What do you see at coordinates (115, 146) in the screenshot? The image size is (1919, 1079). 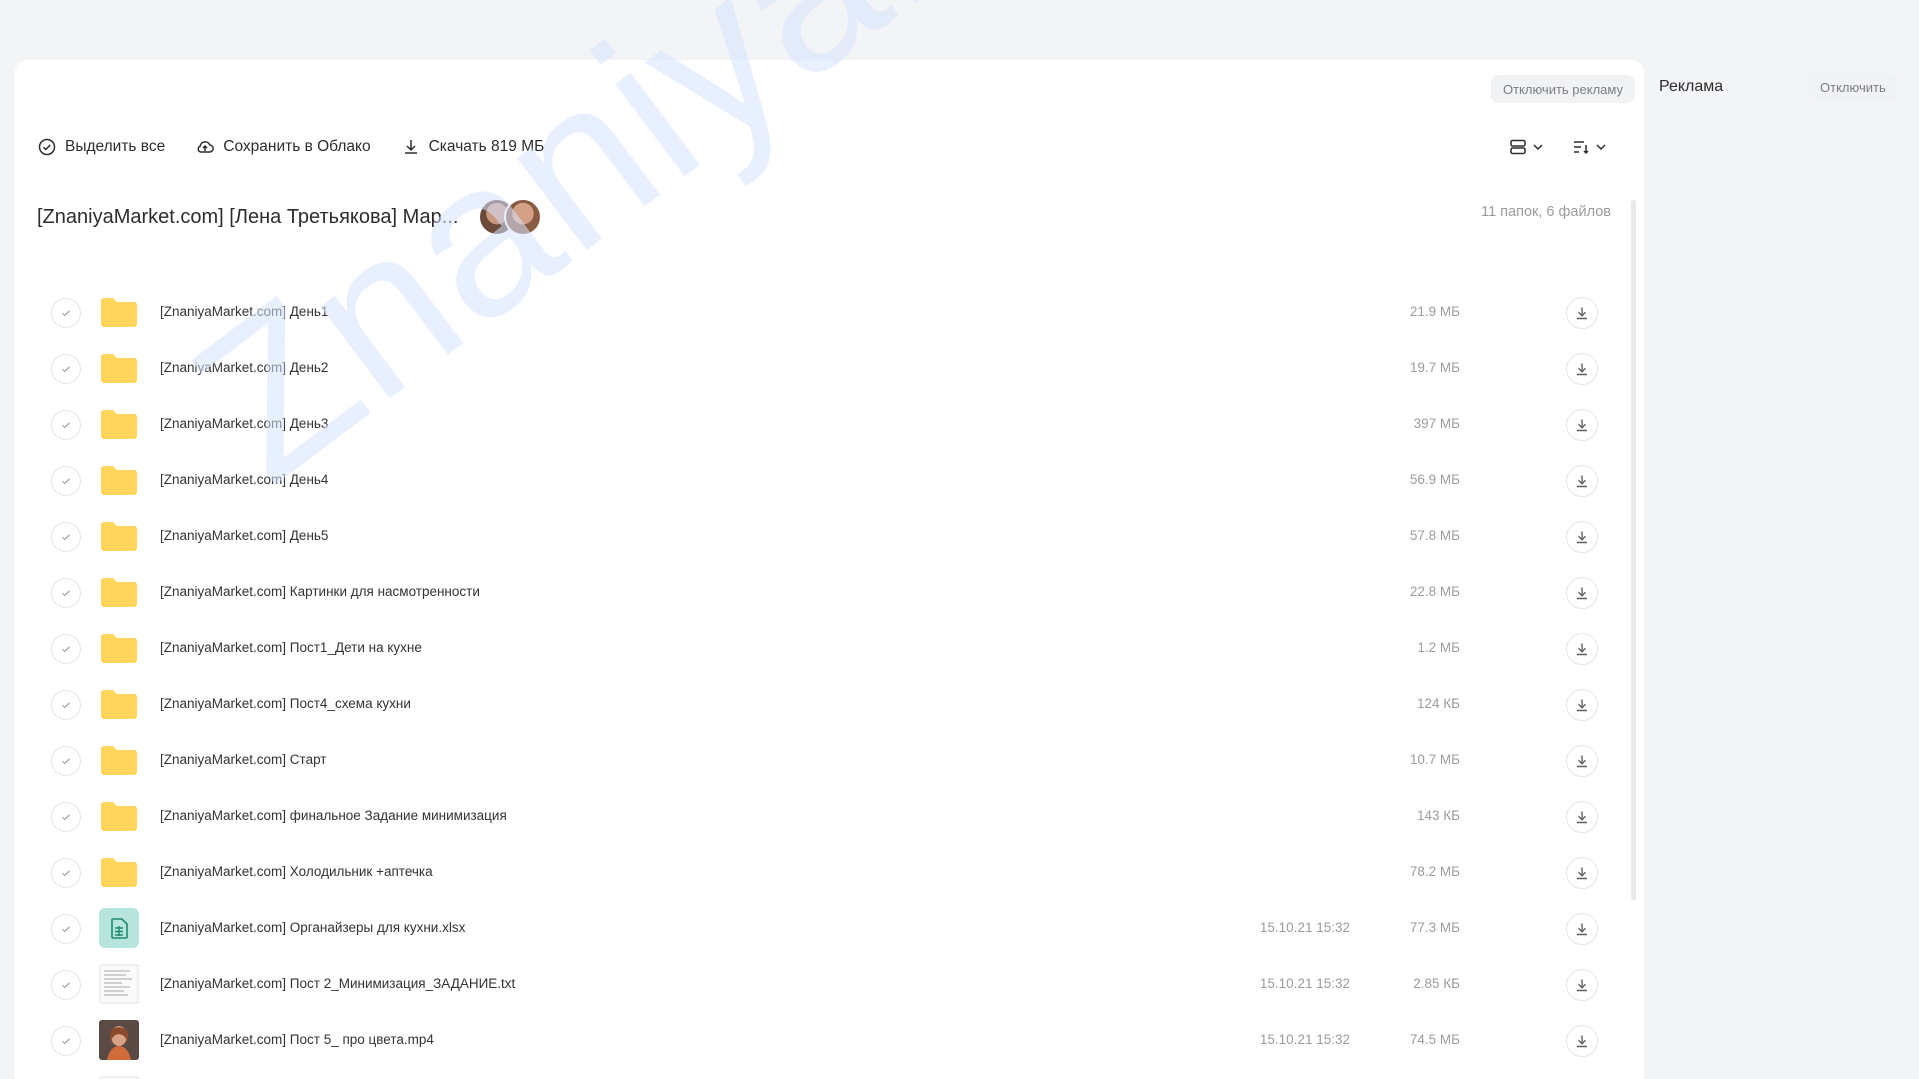 I see `select-all-label: Выделить все` at bounding box center [115, 146].